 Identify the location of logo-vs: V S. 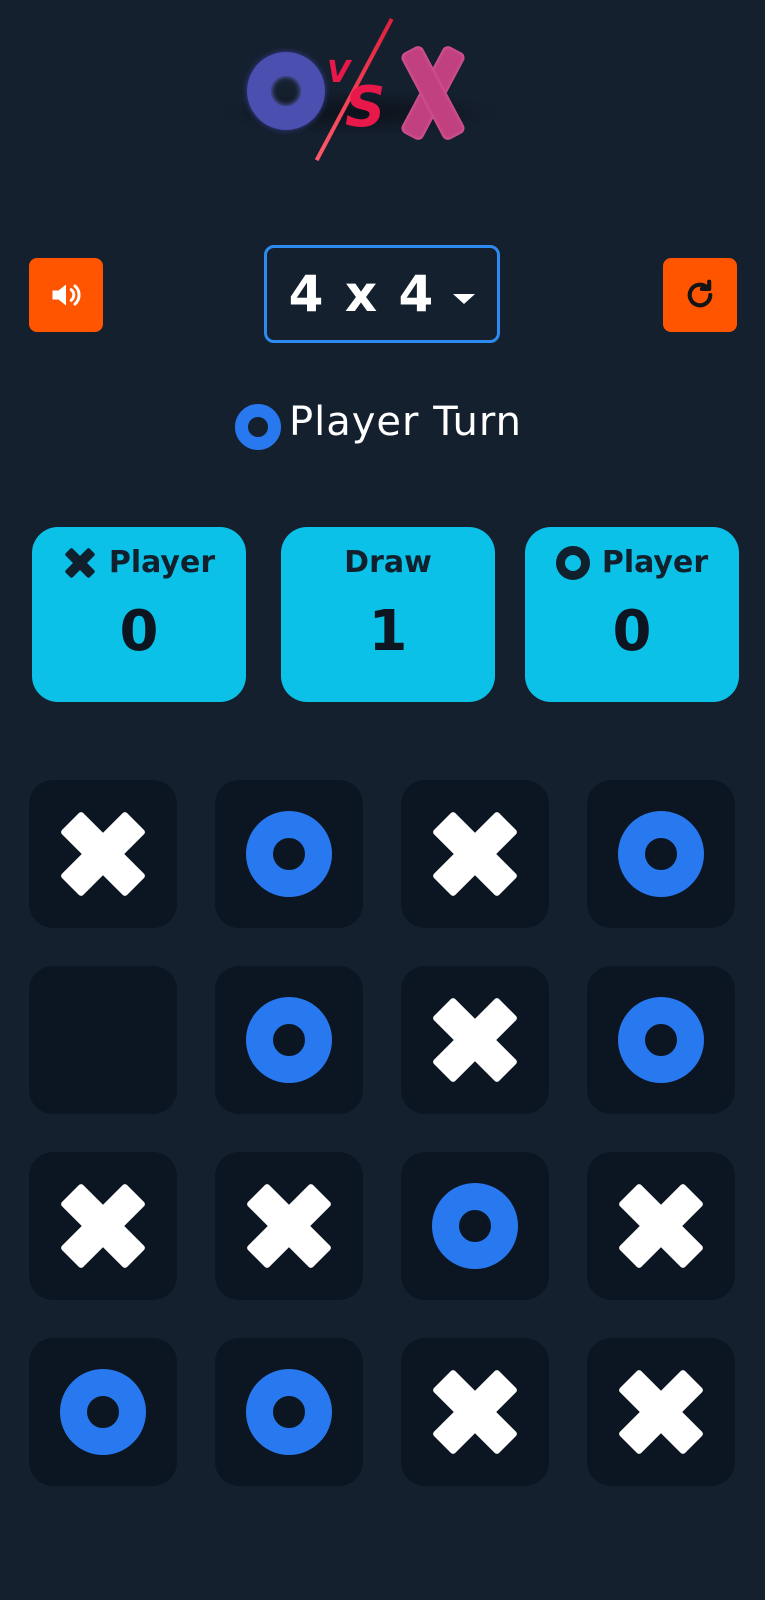
(359, 97).